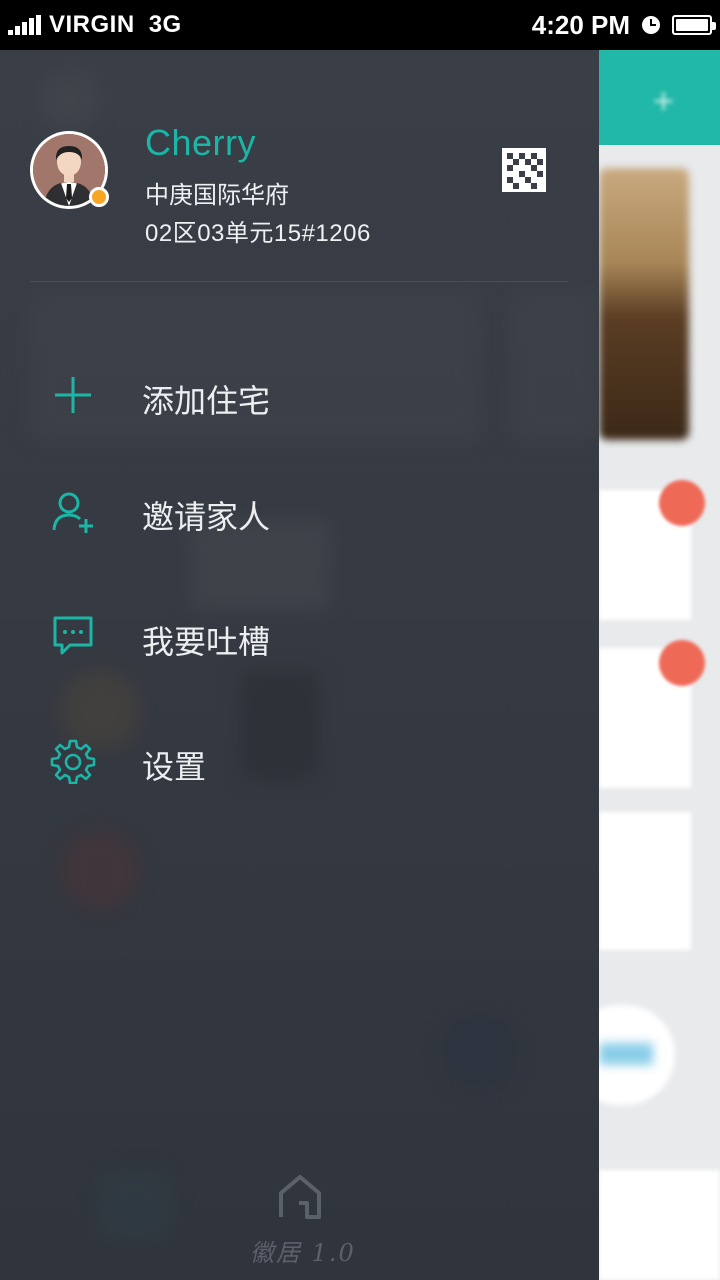  What do you see at coordinates (165, 24) in the screenshot?
I see `network-label: 3G` at bounding box center [165, 24].